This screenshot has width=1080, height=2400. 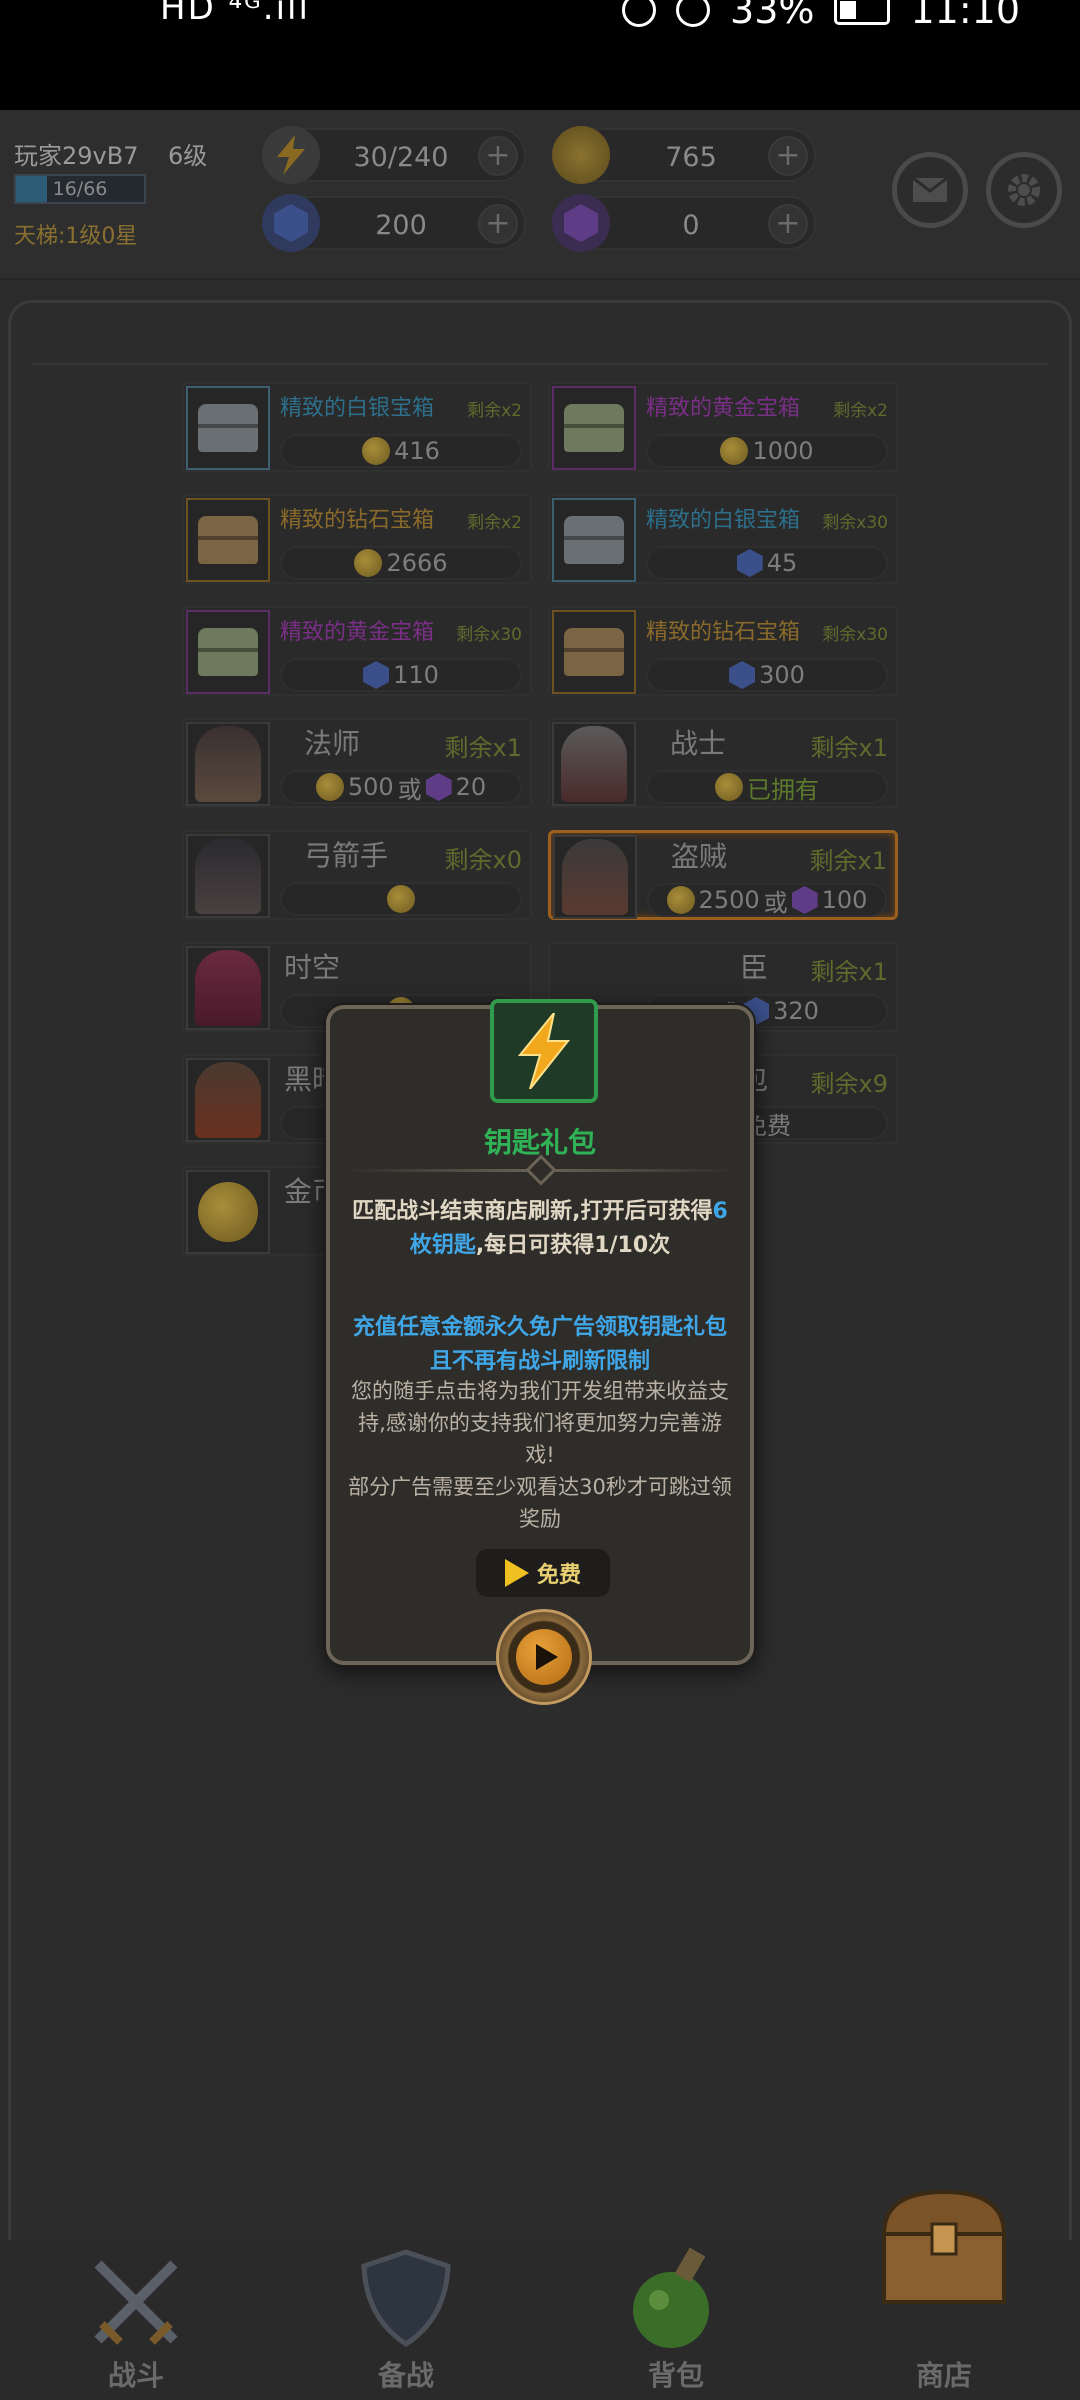 I want to click on energy-counter: 30/240 +, so click(x=394, y=155).